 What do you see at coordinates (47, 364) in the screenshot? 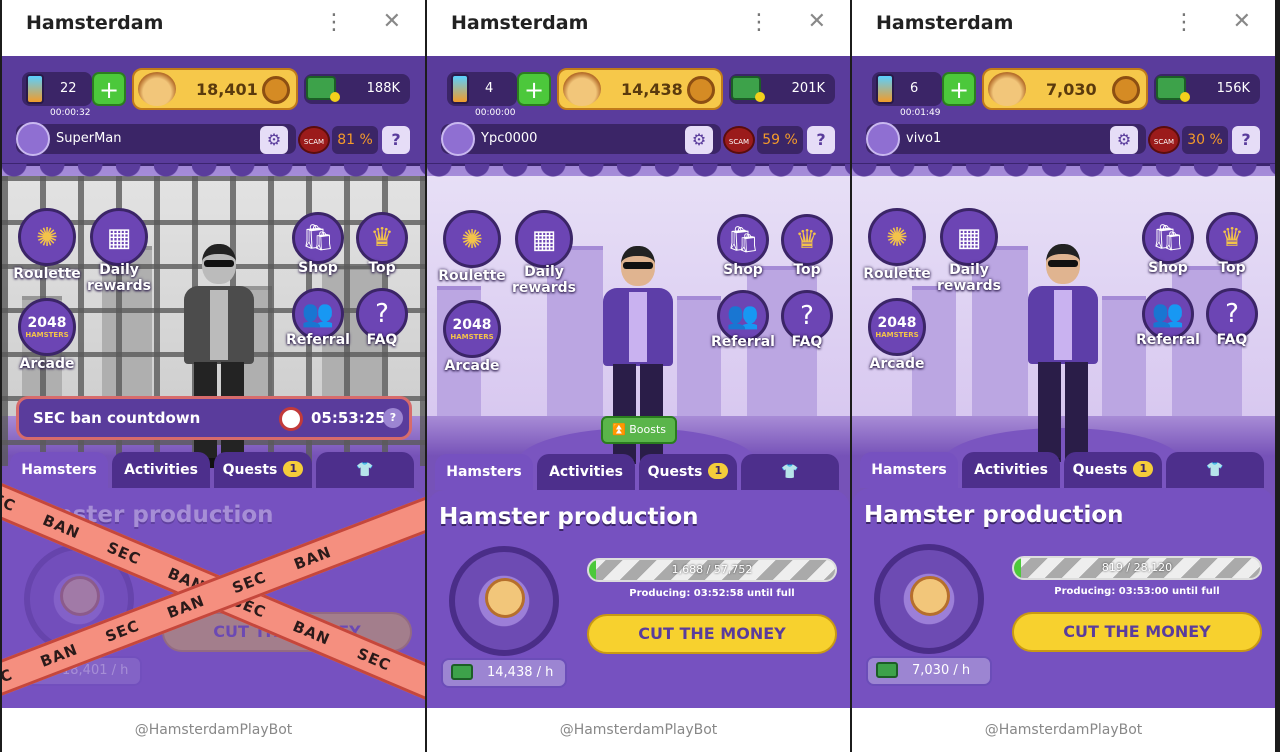
I see `arcade-label: Arcade` at bounding box center [47, 364].